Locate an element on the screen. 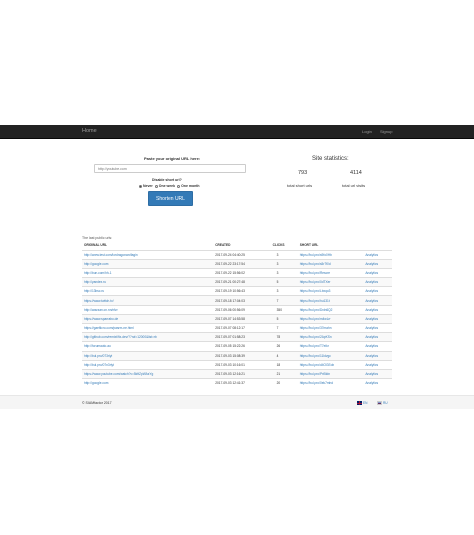 The height and width of the screenshot is (535, 474). created-cell: 2017-09-24 04:40:25 is located at coordinates (242, 254).